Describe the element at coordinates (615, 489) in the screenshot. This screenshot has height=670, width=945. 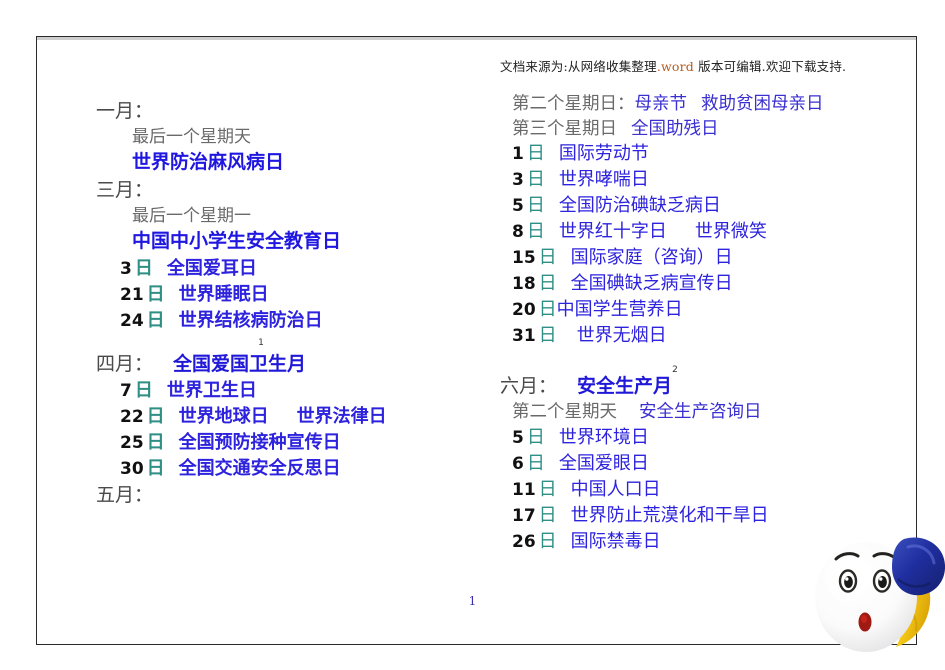
I see `event-label: 中国人口日` at that location.